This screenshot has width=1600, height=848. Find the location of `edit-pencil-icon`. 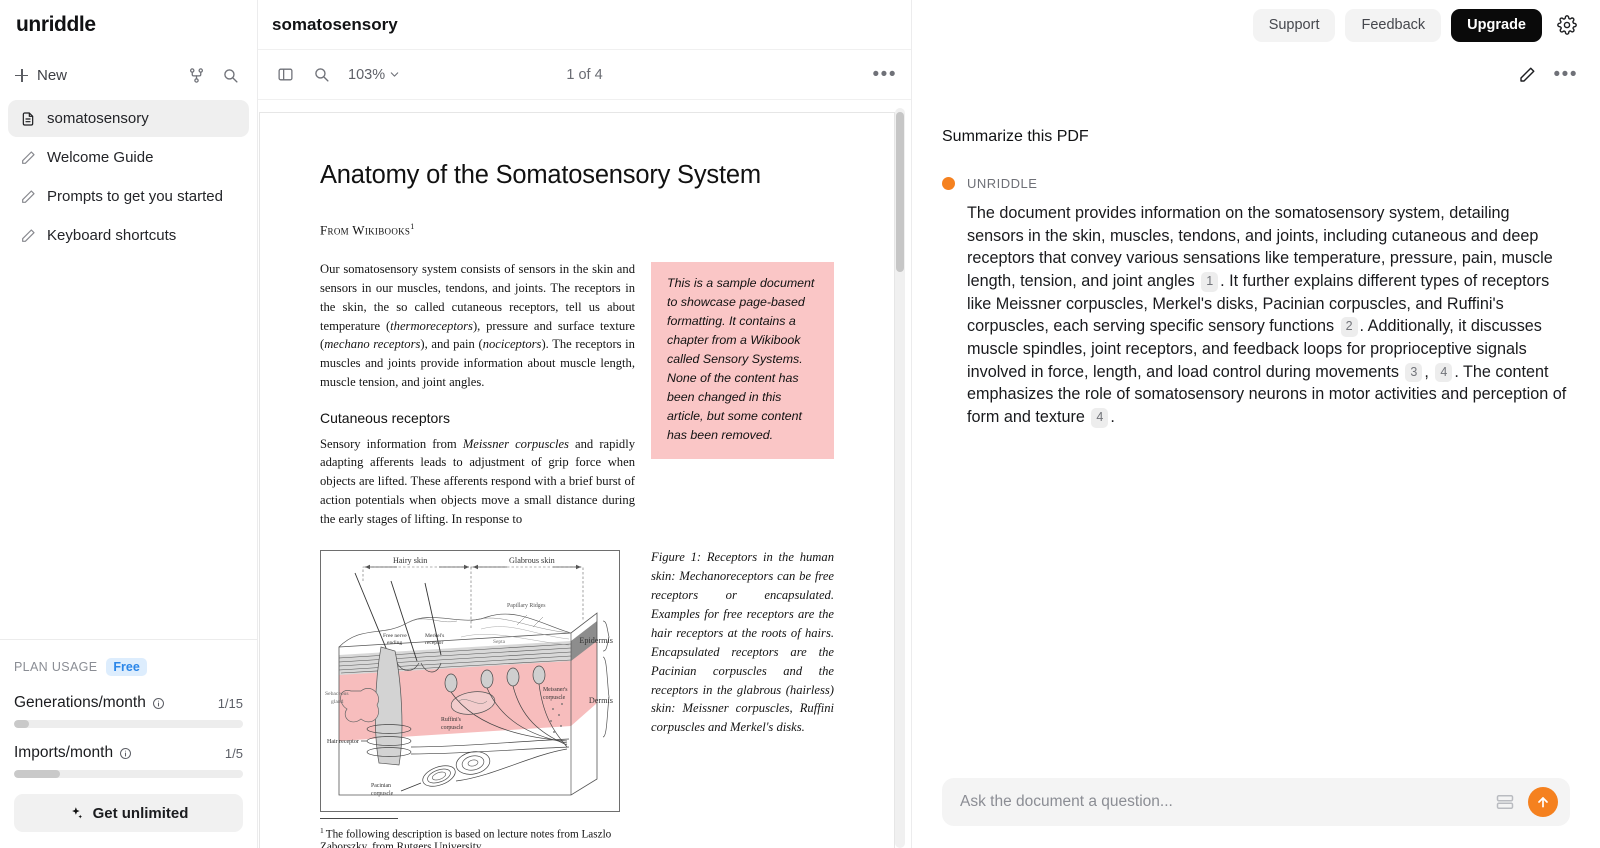

edit-pencil-icon is located at coordinates (1527, 75).